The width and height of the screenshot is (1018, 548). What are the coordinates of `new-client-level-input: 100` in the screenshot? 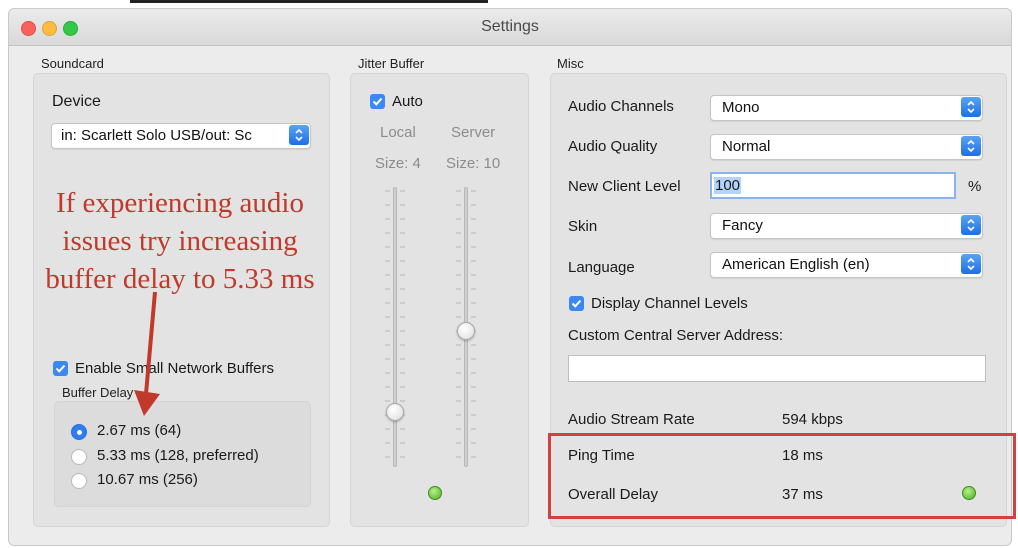 It's located at (833, 185).